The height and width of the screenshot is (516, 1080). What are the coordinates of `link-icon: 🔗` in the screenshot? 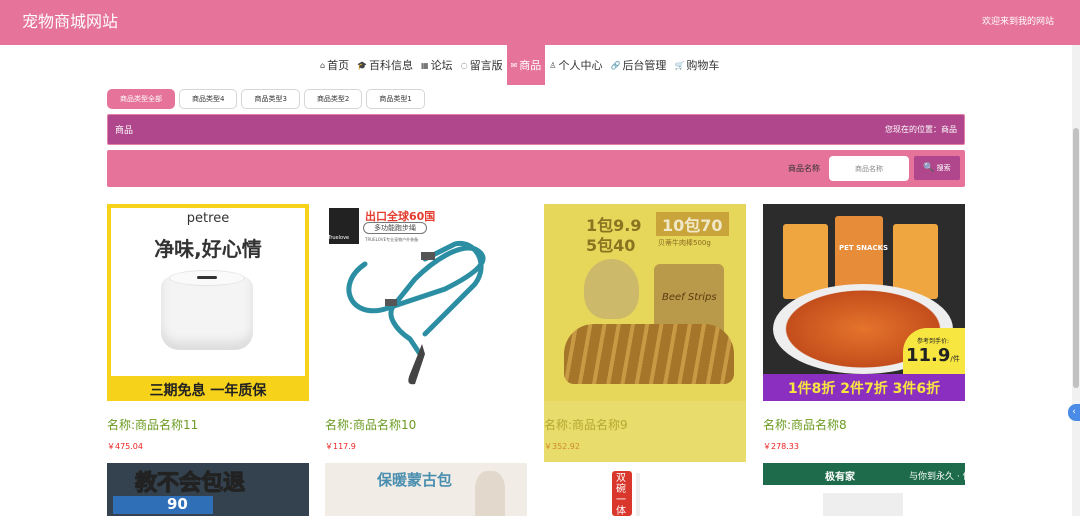 It's located at (615, 65).